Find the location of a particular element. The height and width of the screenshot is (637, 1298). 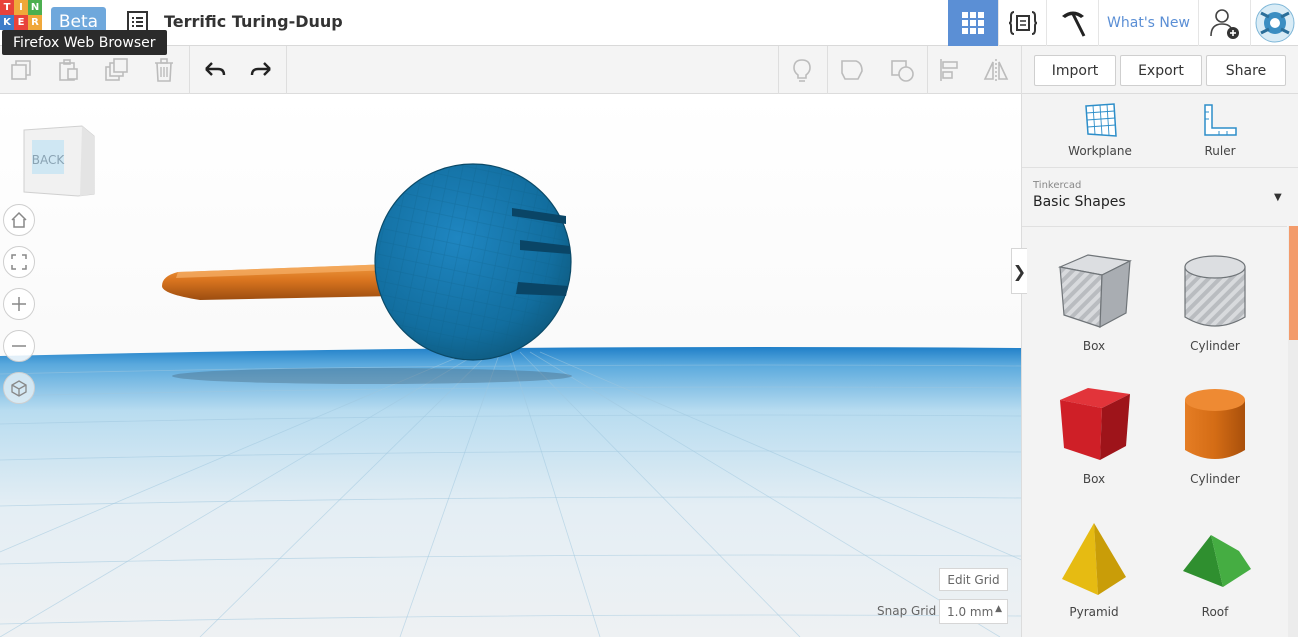

shape-roof: Roof is located at coordinates (1215, 575).